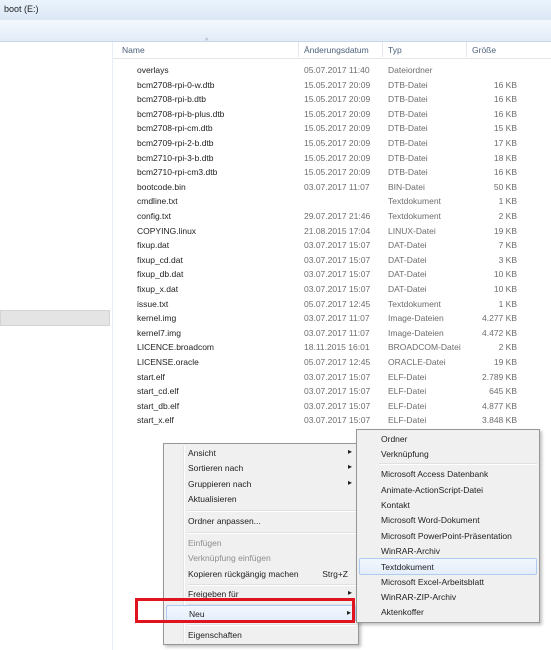 The height and width of the screenshot is (650, 551). What do you see at coordinates (448, 596) in the screenshot?
I see `new-item-winrar-zip: WinRAR-ZIP-Archiv` at bounding box center [448, 596].